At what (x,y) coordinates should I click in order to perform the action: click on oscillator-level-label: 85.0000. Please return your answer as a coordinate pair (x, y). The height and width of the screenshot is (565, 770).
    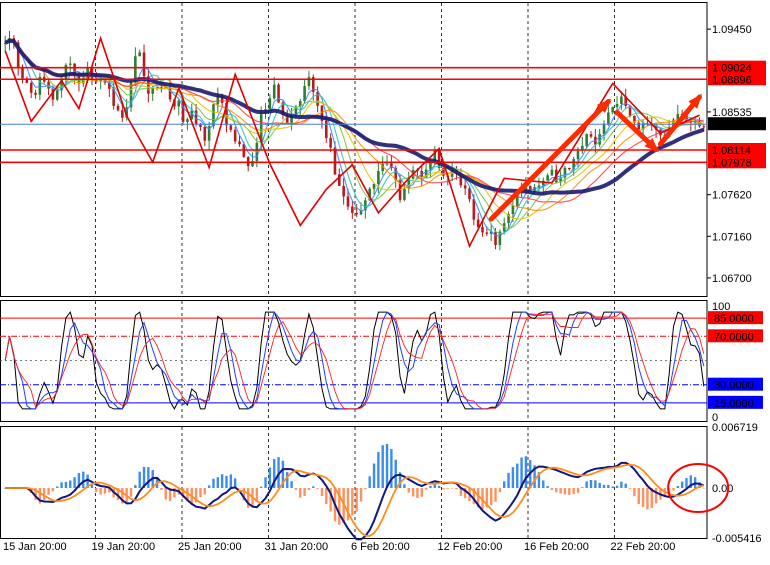
    Looking at the image, I should click on (734, 319).